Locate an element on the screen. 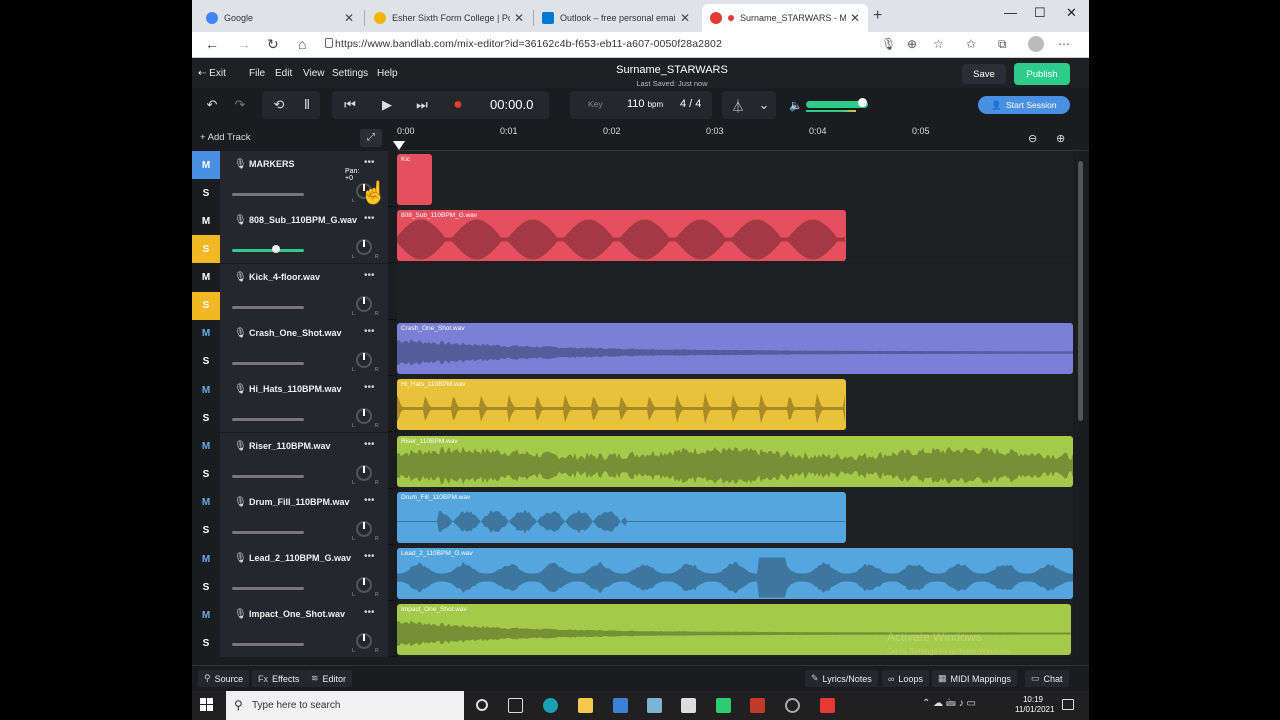 The width and height of the screenshot is (1280, 720). track-name: Hi_Hats_110BPM.wav is located at coordinates (295, 389).